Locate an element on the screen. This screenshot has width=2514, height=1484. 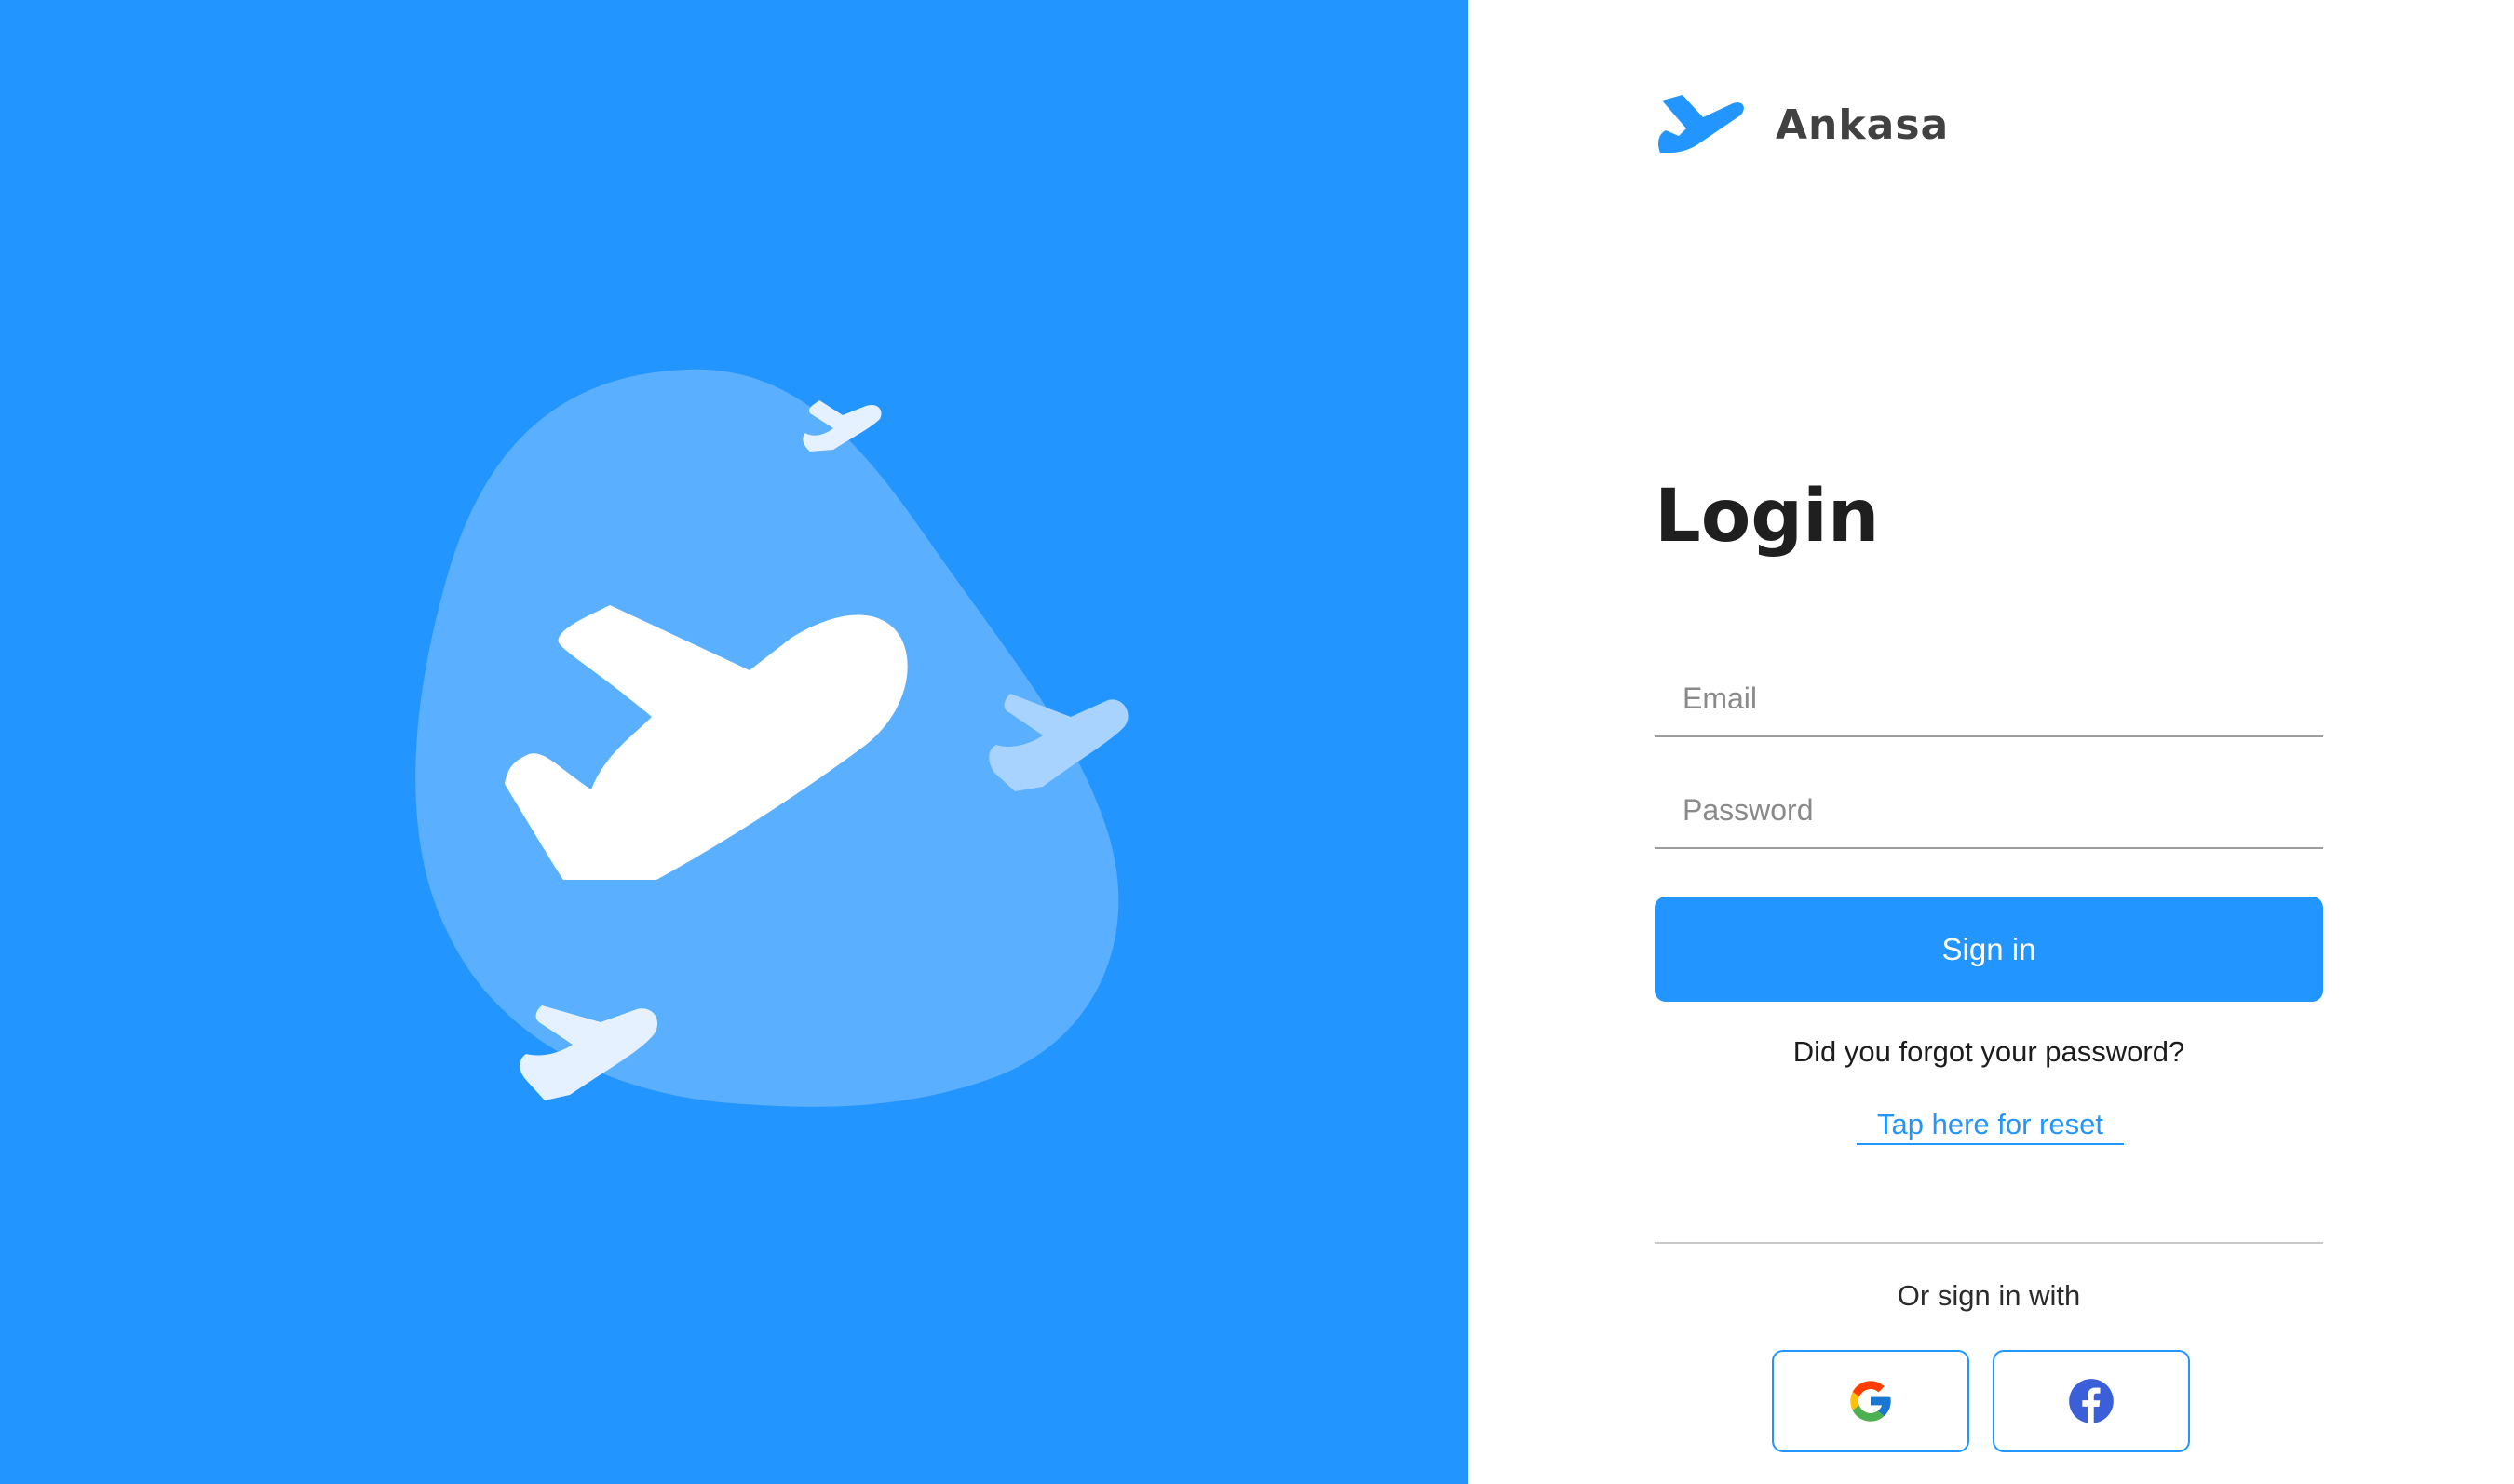
facebook-icon is located at coordinates (2091, 1401).